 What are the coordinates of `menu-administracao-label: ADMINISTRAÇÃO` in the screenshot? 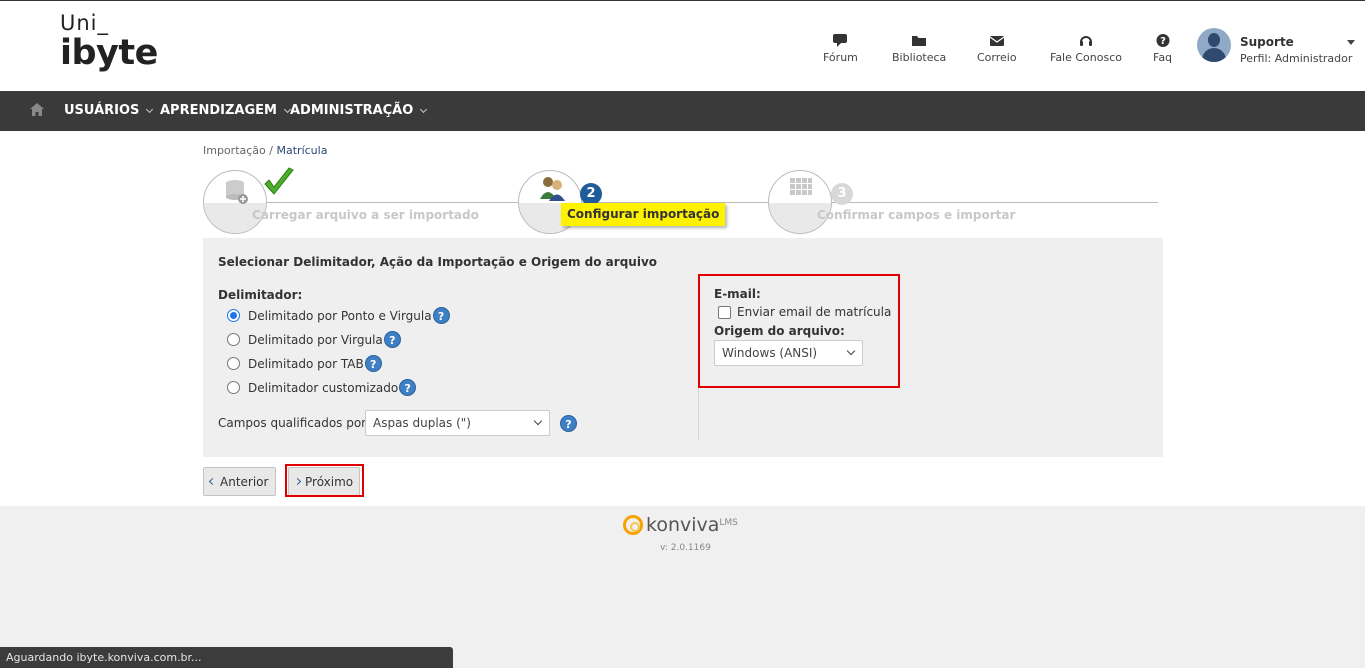 It's located at (352, 110).